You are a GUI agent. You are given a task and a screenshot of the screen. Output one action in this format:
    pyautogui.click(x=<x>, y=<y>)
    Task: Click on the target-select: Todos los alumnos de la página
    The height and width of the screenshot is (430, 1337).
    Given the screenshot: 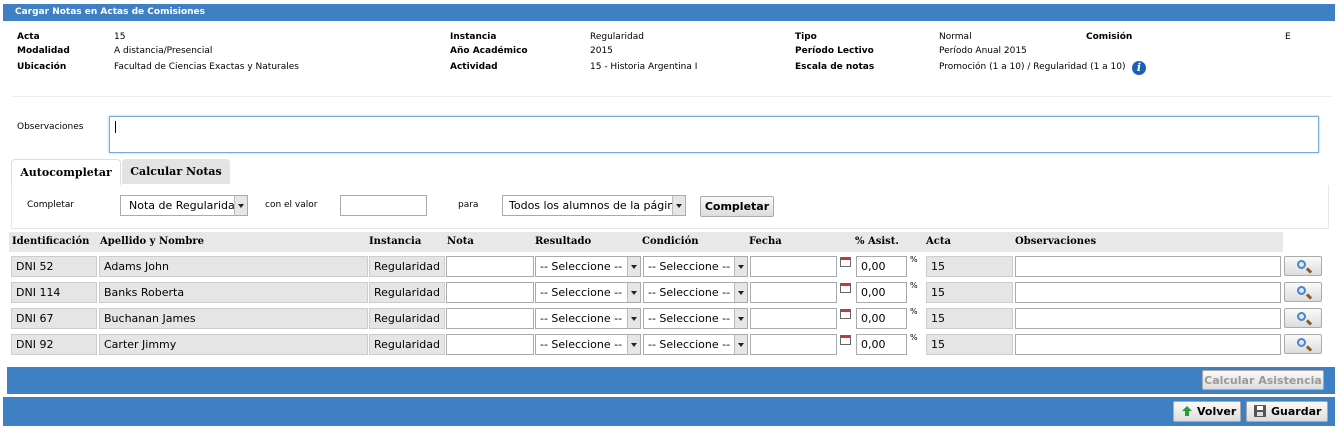 What is the action you would take?
    pyautogui.click(x=594, y=205)
    